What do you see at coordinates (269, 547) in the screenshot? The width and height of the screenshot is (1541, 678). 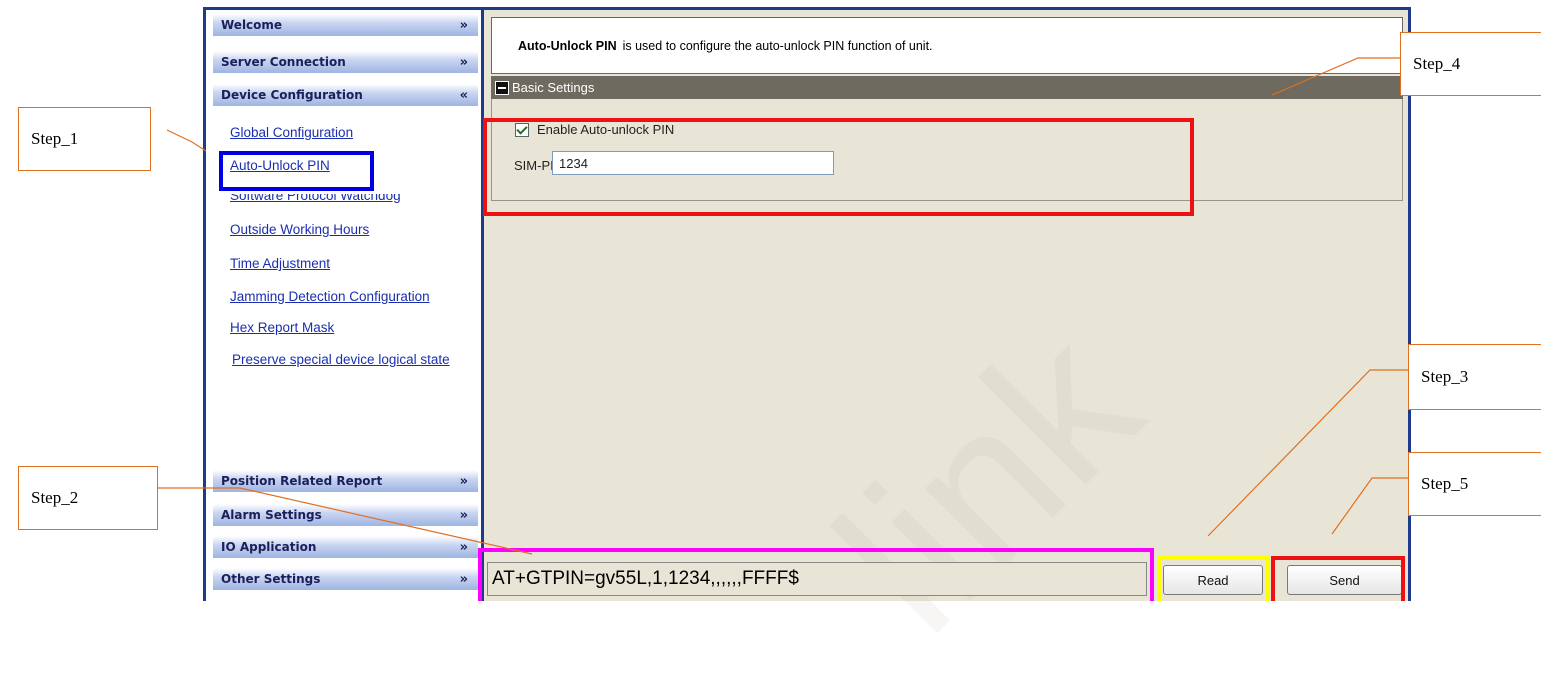 I see `sidebar-header-label: IO Application` at bounding box center [269, 547].